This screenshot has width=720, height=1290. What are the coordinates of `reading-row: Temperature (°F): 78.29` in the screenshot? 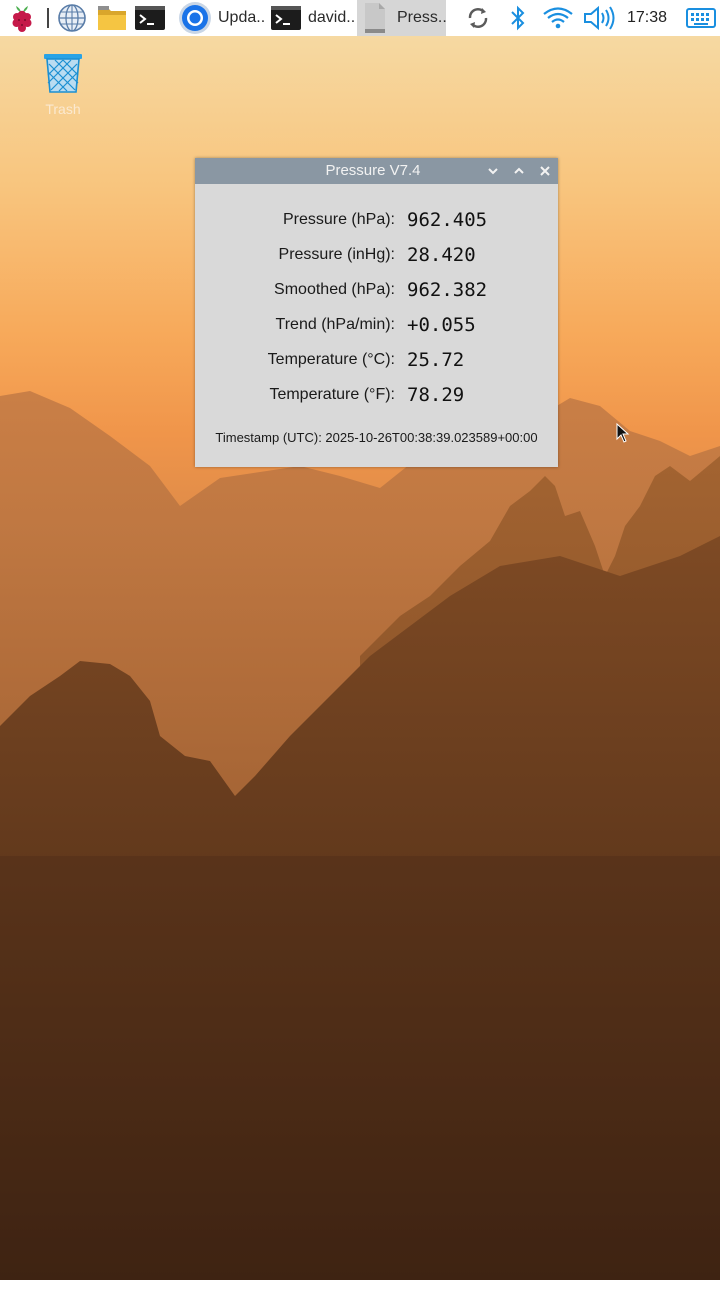 It's located at (376, 396).